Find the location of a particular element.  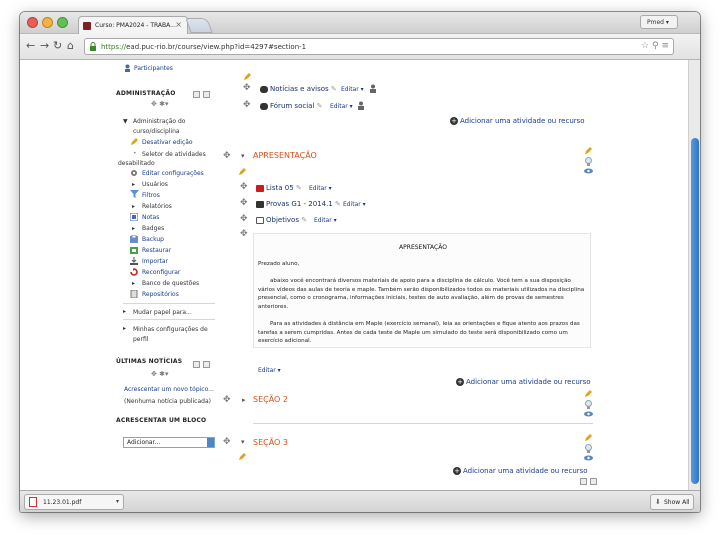

question-bank-item: Banco de questões is located at coordinates (170, 283).